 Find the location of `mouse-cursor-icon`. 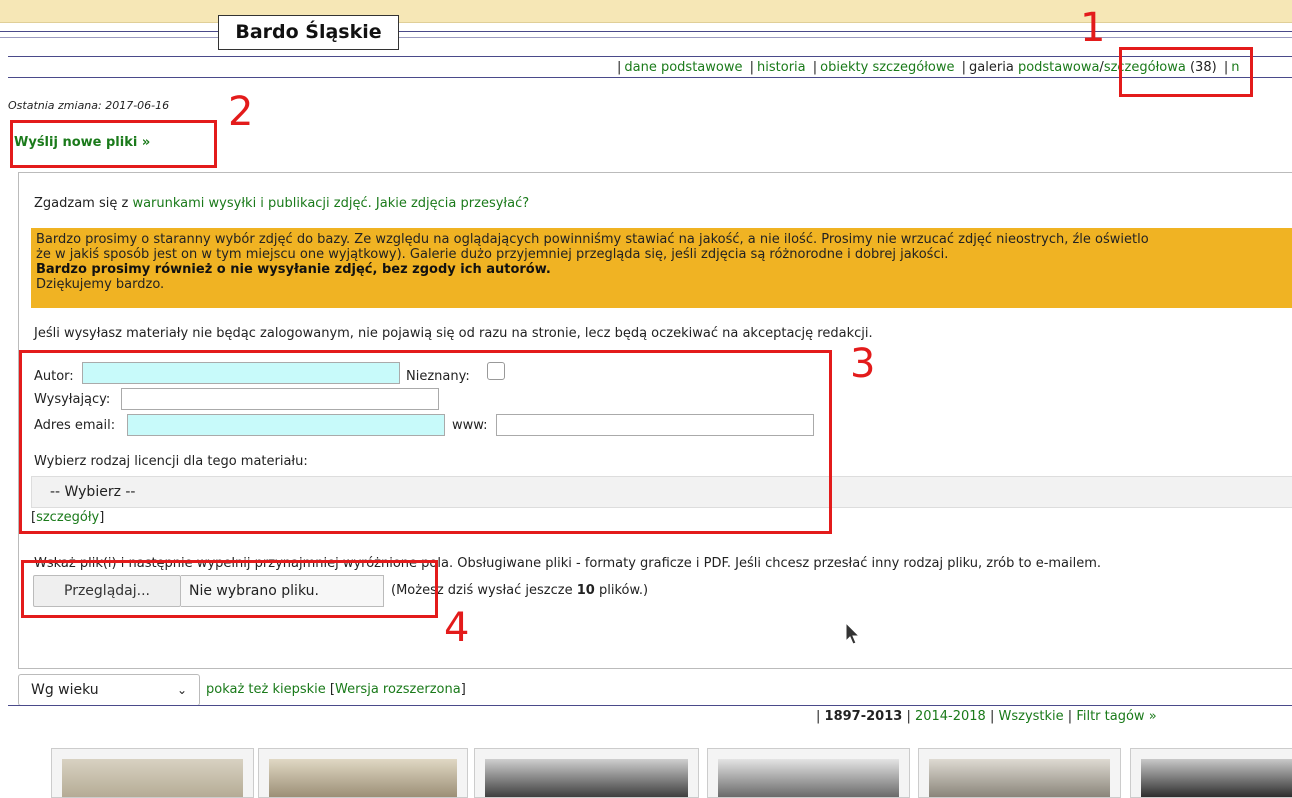

mouse-cursor-icon is located at coordinates (853, 633).